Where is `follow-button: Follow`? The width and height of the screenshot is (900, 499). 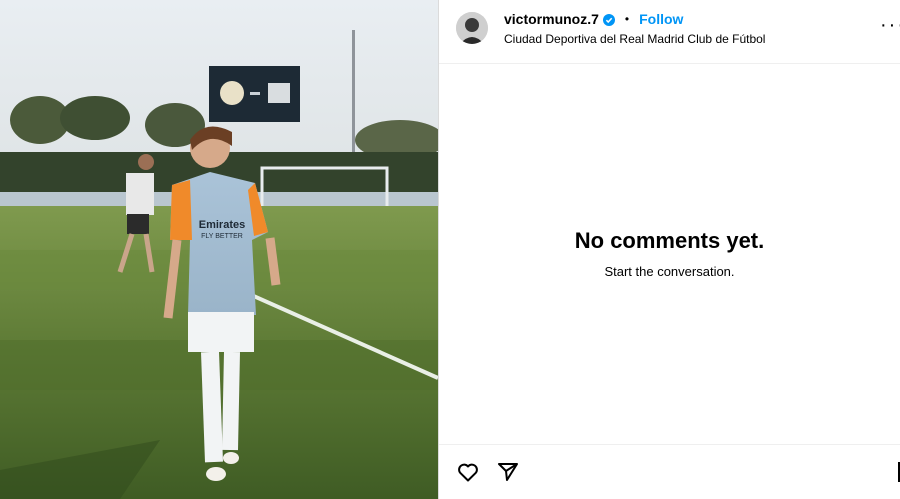
follow-button: Follow is located at coordinates (661, 19).